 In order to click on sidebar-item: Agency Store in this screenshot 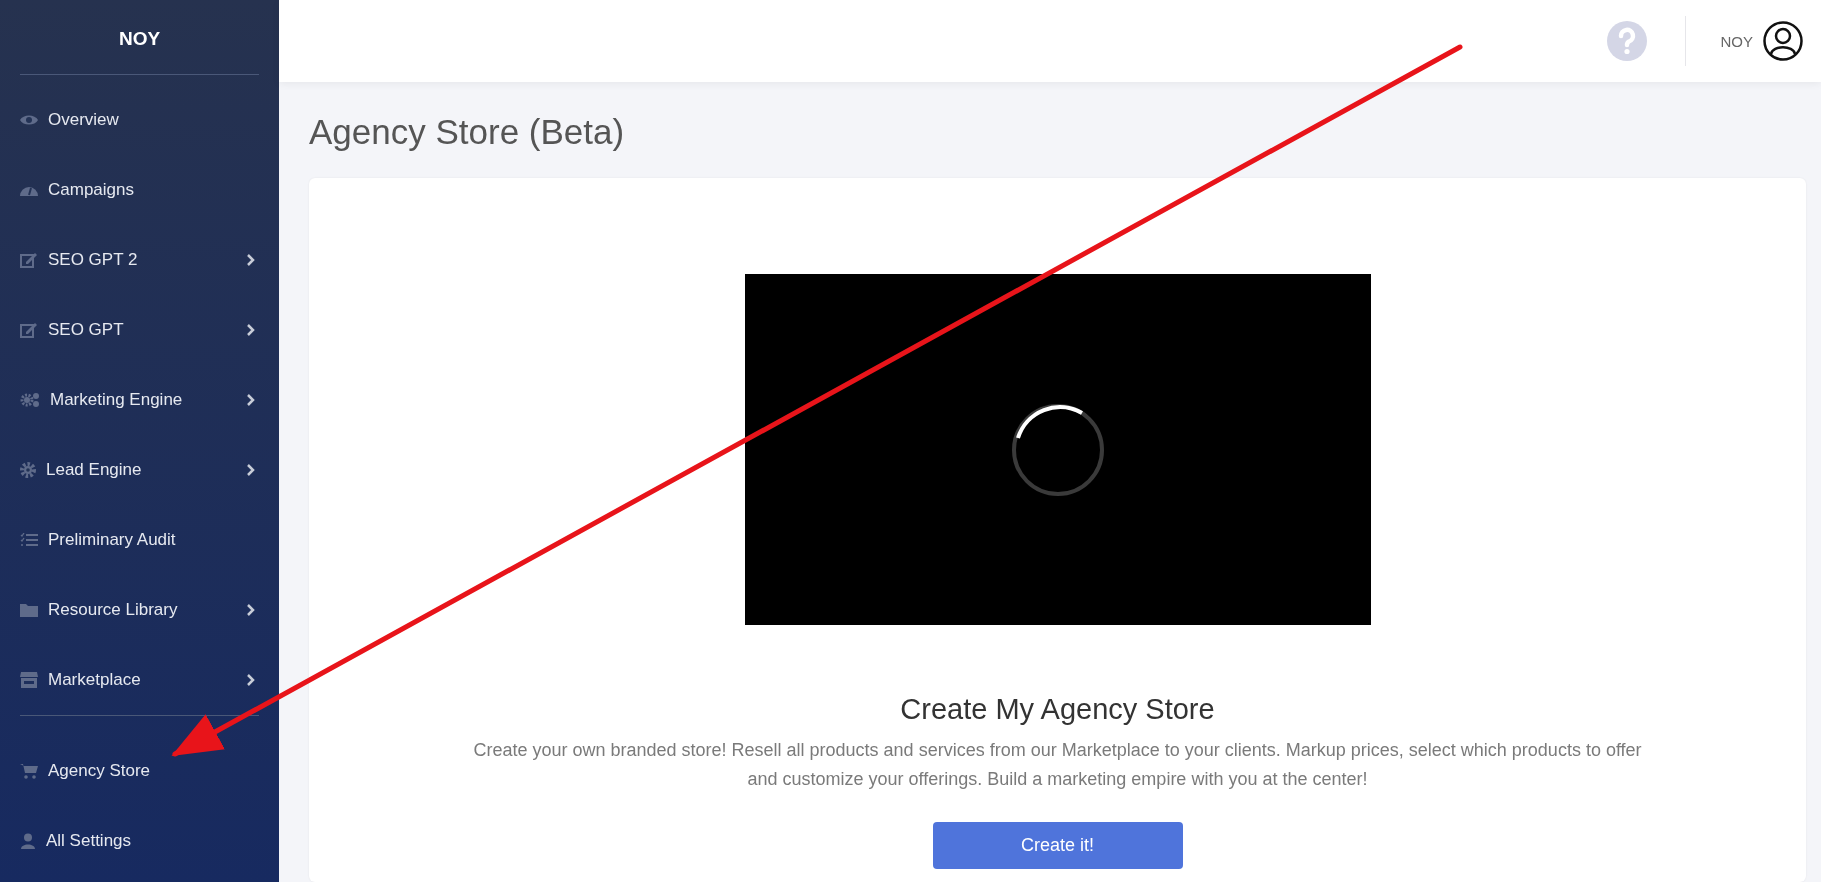, I will do `click(139, 771)`.